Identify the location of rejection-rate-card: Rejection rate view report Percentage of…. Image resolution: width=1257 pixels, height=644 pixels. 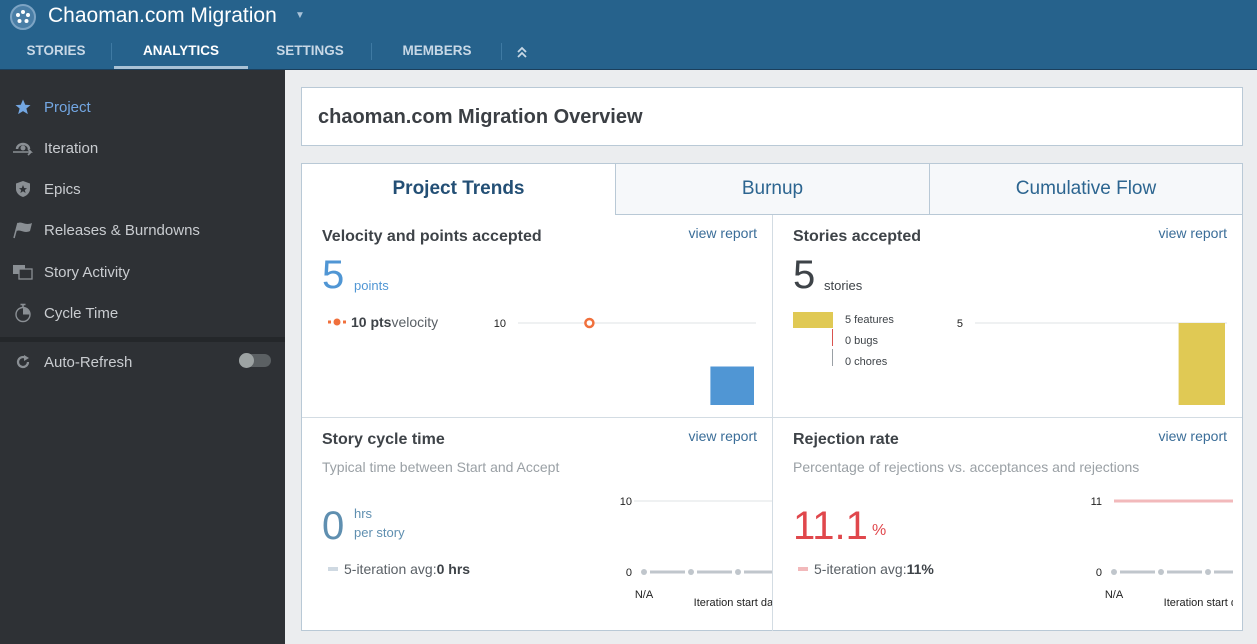
(1007, 524).